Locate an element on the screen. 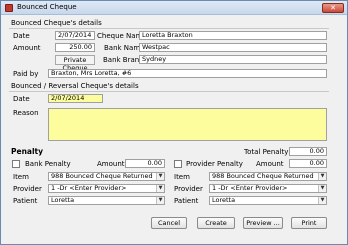  bank-amount-label: Amount is located at coordinates (111, 164).